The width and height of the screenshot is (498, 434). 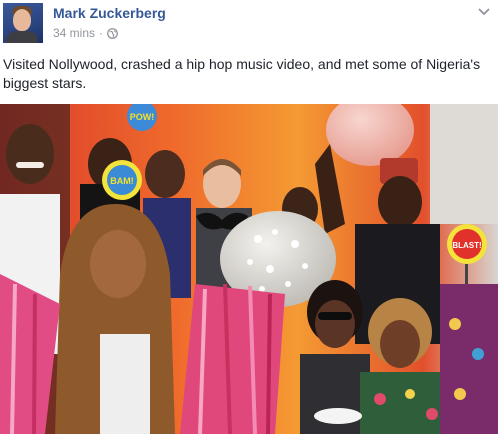 I want to click on svg-text: BAM!, so click(x=122, y=181).